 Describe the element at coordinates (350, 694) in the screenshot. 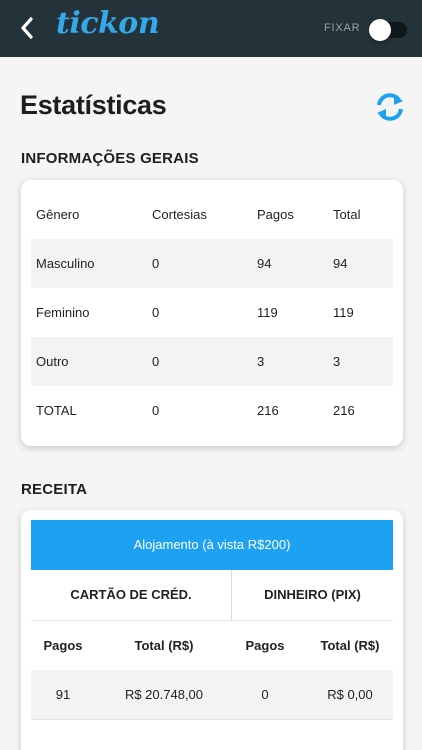

I see `table-cell: R$ 0,00` at that location.